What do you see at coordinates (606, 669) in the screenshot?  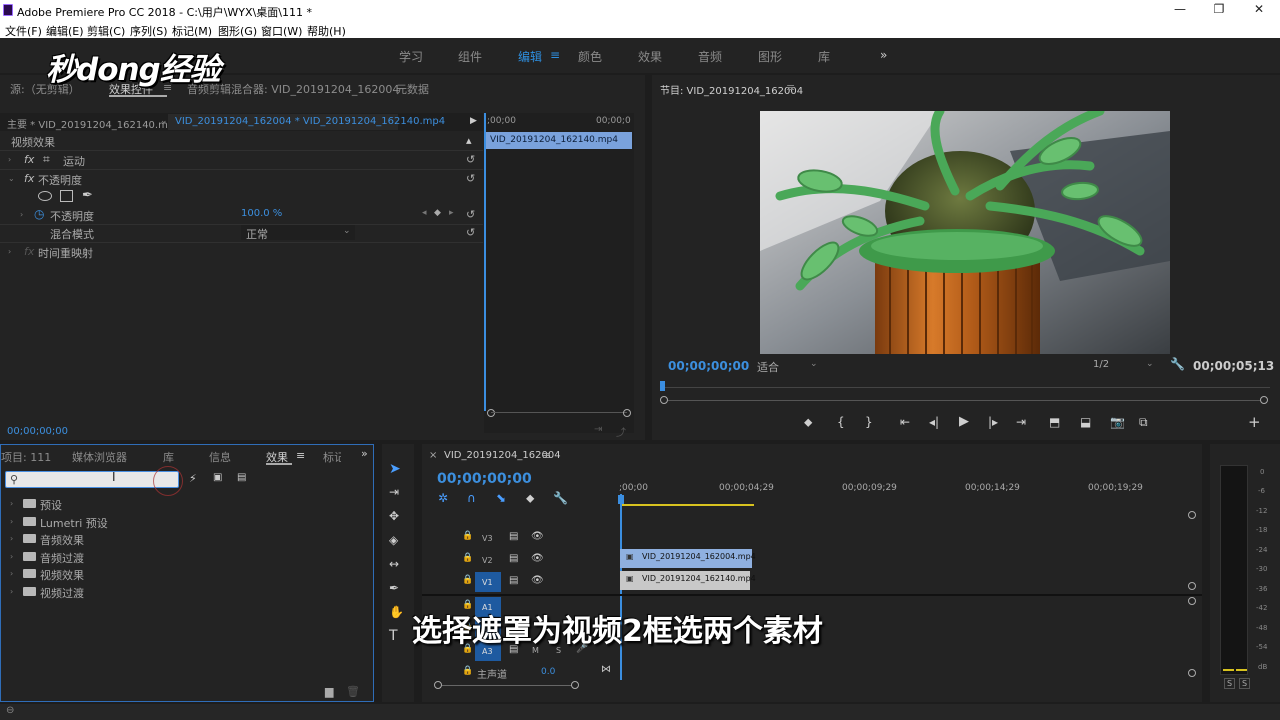 I see `go-to-next-edit-icon: ⋈` at bounding box center [606, 669].